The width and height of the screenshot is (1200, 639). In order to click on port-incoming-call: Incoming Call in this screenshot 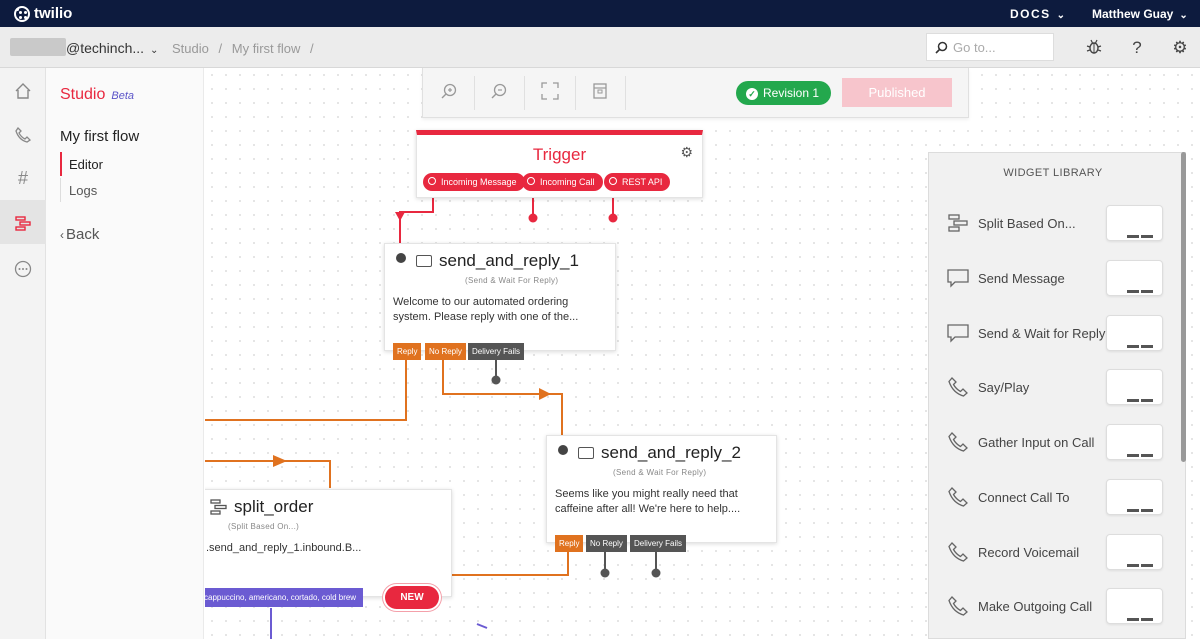, I will do `click(562, 182)`.